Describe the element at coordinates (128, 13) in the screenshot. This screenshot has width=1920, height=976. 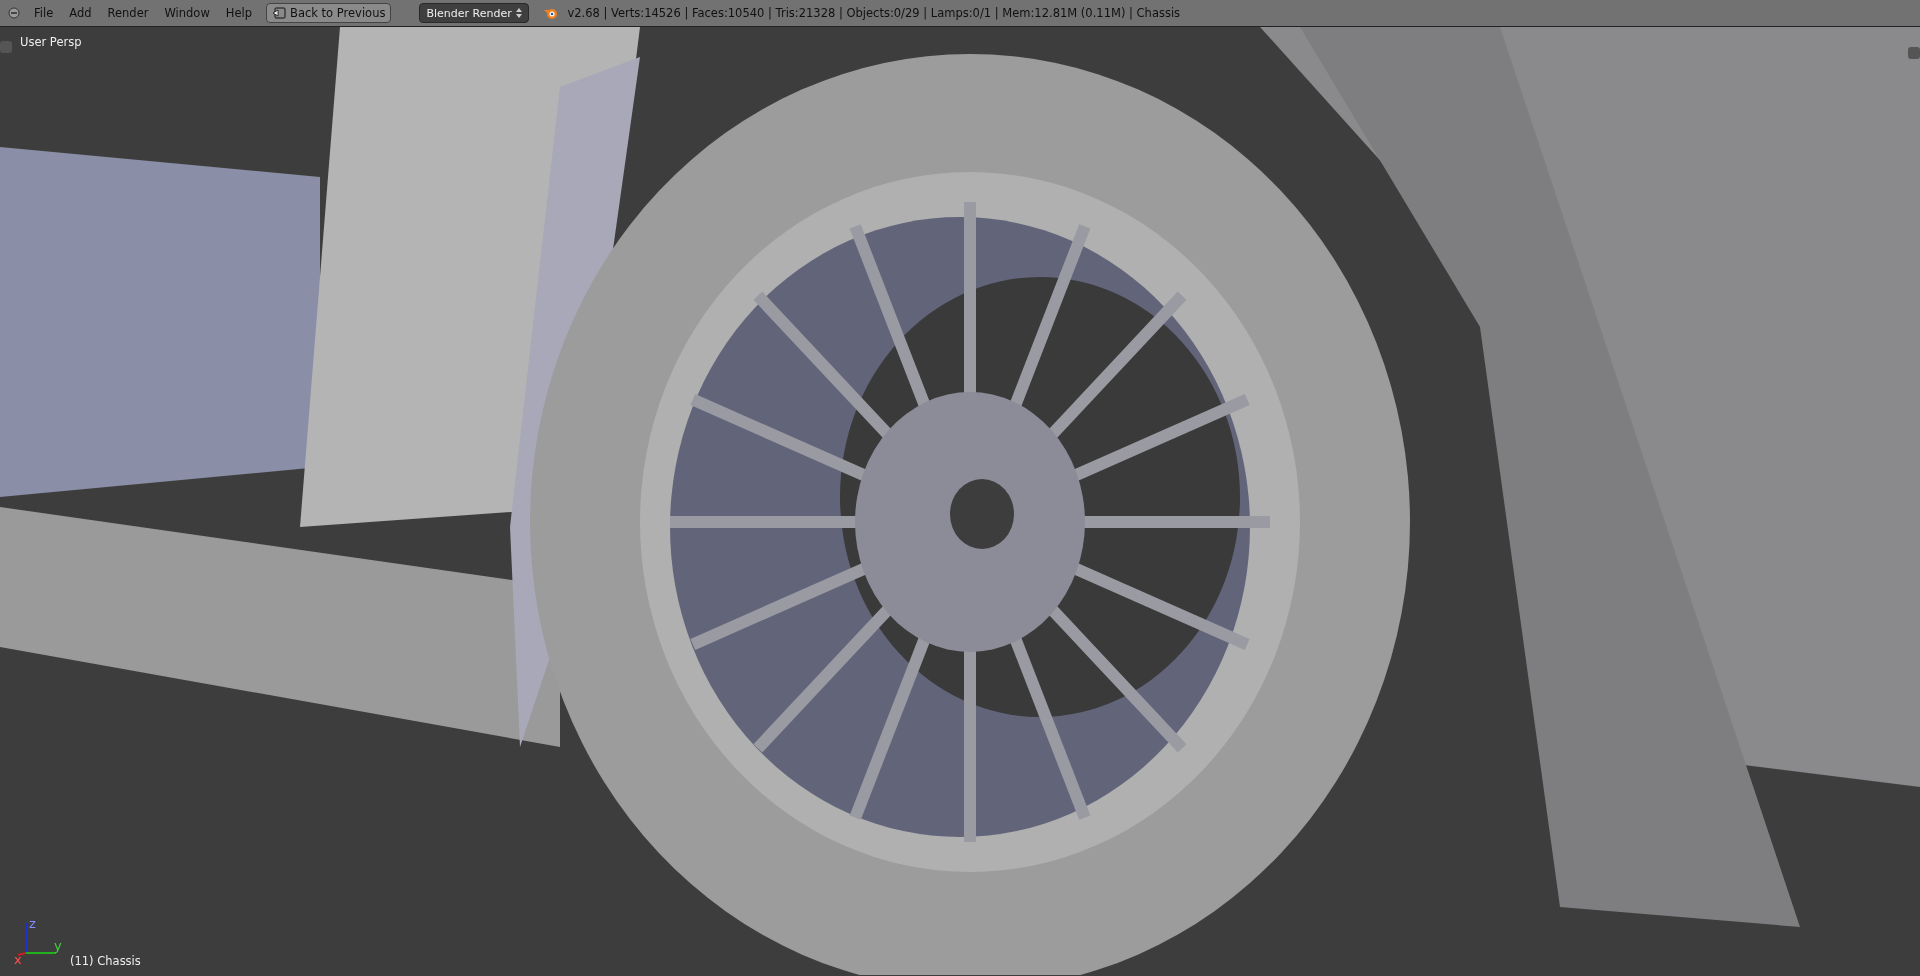
I see `menu-item: Render` at that location.